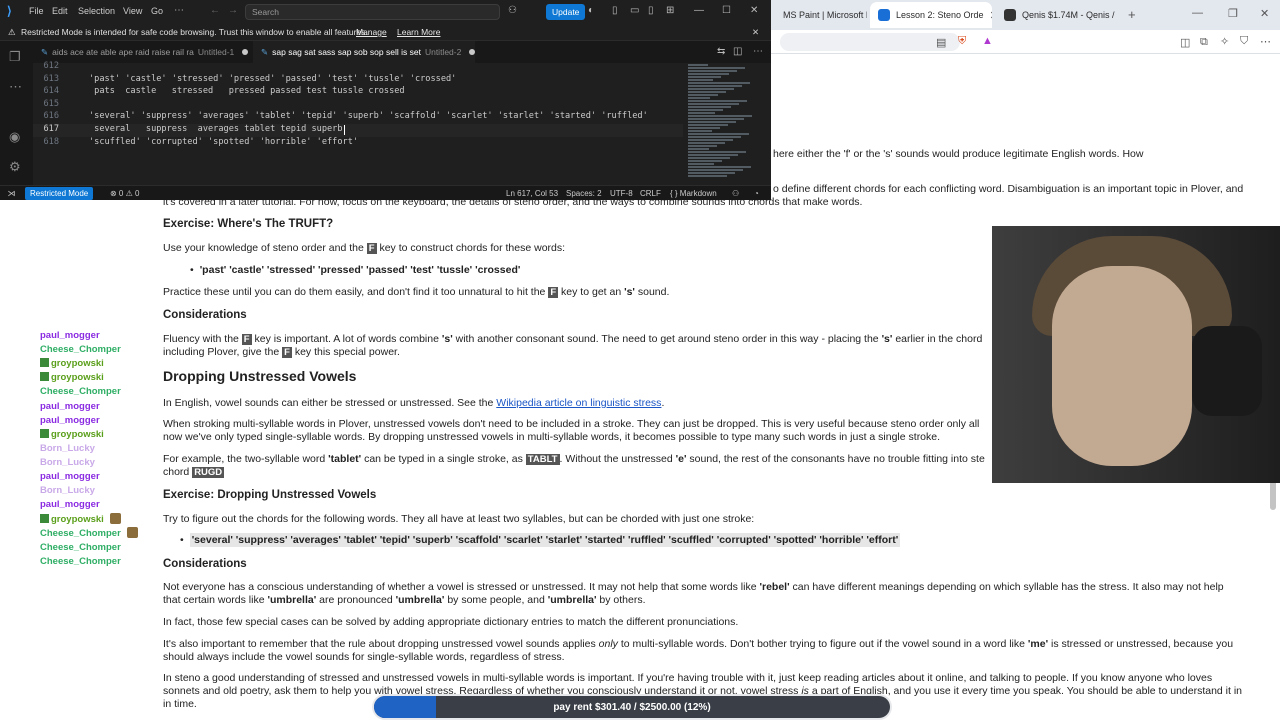 The width and height of the screenshot is (1280, 720). What do you see at coordinates (987, 41) in the screenshot?
I see `triangle-icon: ▲` at bounding box center [987, 41].